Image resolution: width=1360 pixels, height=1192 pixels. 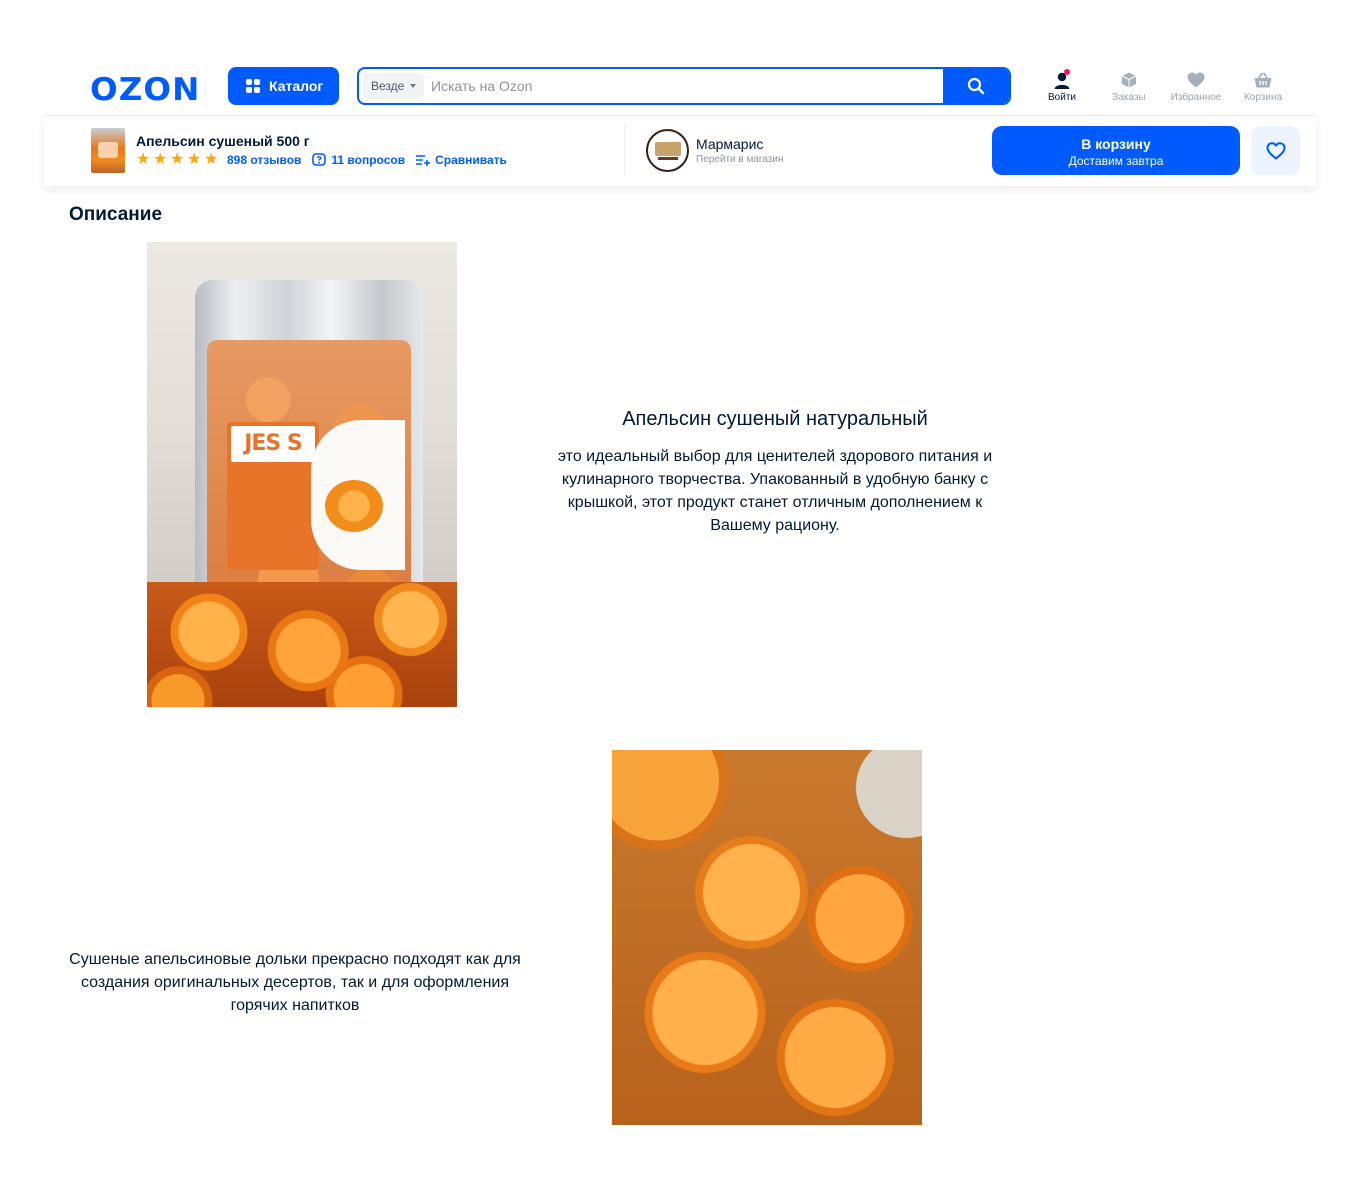 What do you see at coordinates (302, 474) in the screenshot?
I see `product-package-image: JES S` at bounding box center [302, 474].